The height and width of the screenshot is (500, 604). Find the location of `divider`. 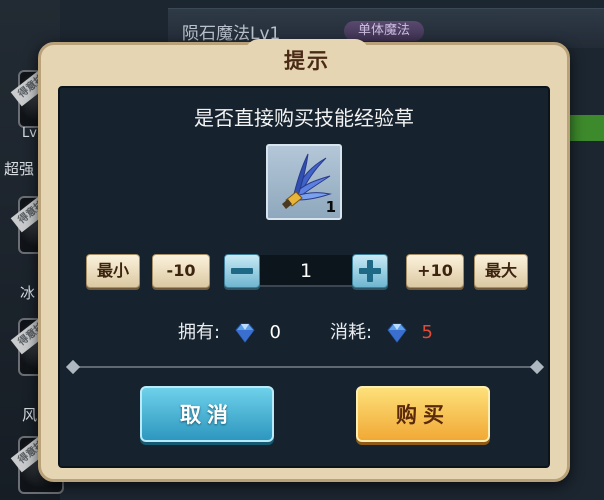

divider is located at coordinates (305, 367).